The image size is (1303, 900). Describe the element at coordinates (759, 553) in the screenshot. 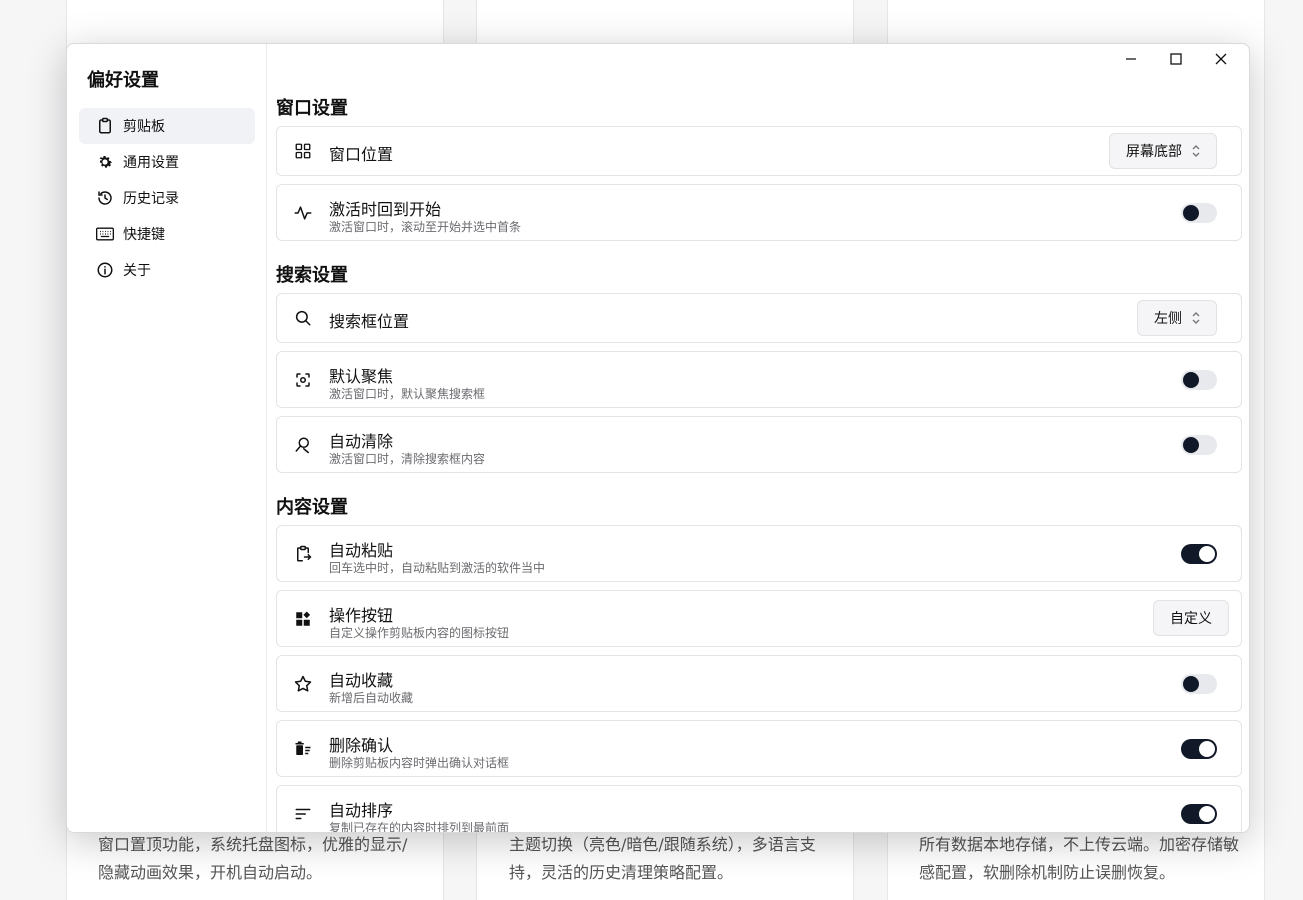

I see `setting-auto-paste: 自动粘贴 回车选中时，自动粘贴到激活的软件当中` at that location.